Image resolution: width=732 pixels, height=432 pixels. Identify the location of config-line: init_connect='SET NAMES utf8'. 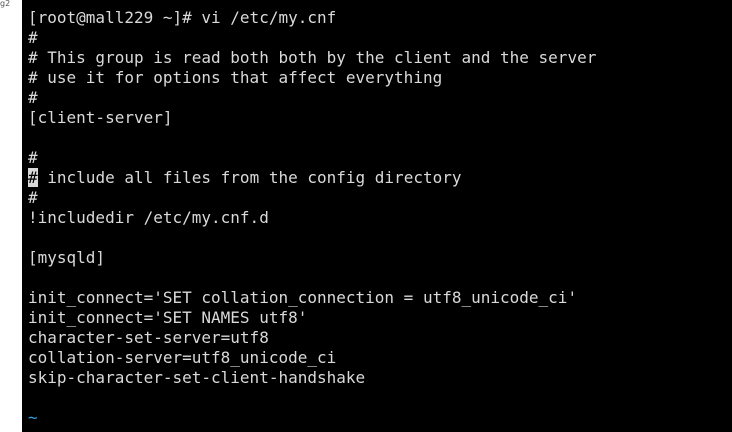
(168, 317).